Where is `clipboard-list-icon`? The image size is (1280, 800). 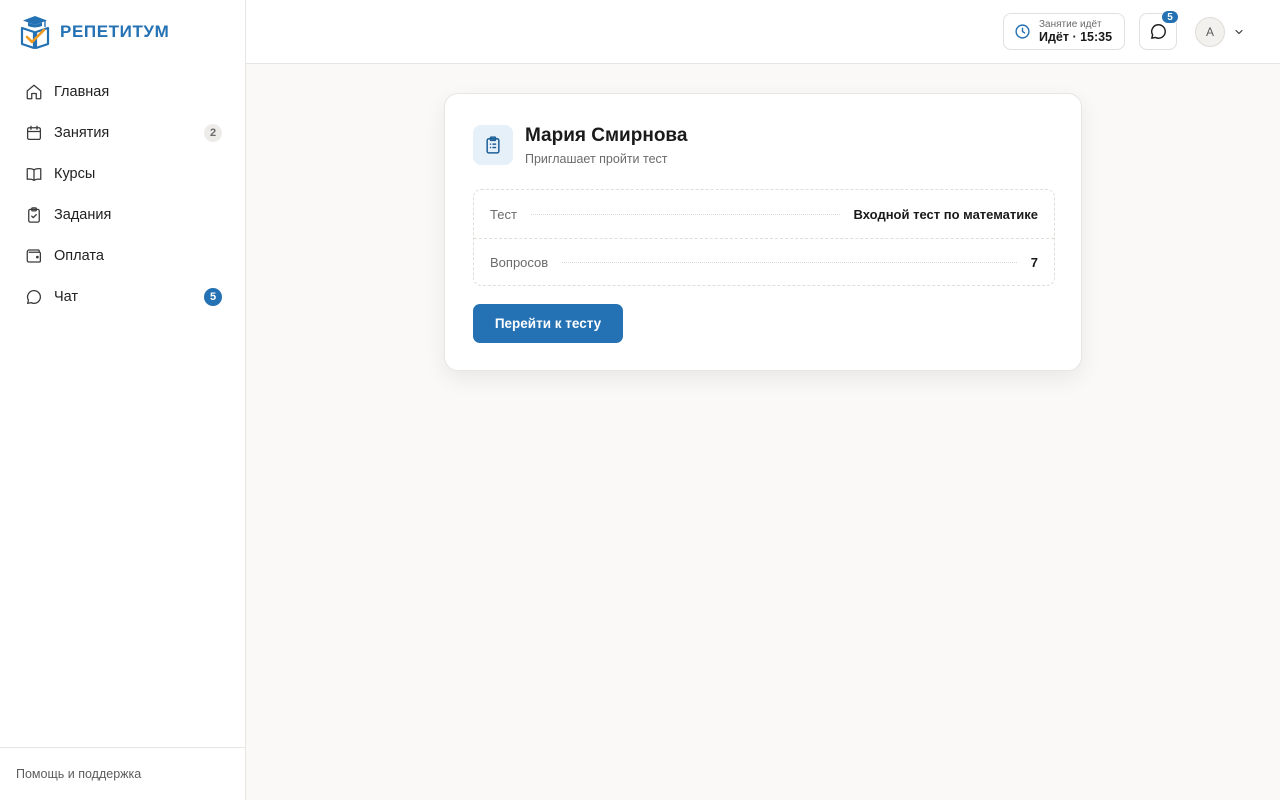 clipboard-list-icon is located at coordinates (493, 145).